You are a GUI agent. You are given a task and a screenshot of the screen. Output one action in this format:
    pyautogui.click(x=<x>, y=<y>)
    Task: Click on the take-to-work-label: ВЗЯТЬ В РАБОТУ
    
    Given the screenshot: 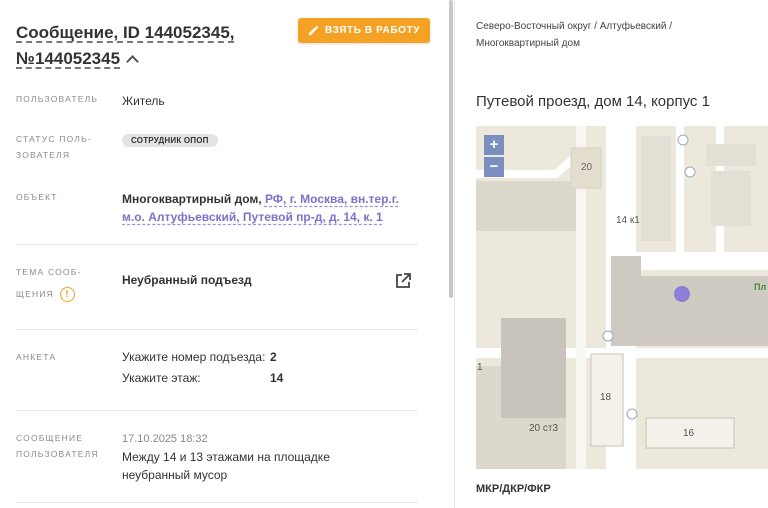 What is the action you would take?
    pyautogui.click(x=372, y=30)
    